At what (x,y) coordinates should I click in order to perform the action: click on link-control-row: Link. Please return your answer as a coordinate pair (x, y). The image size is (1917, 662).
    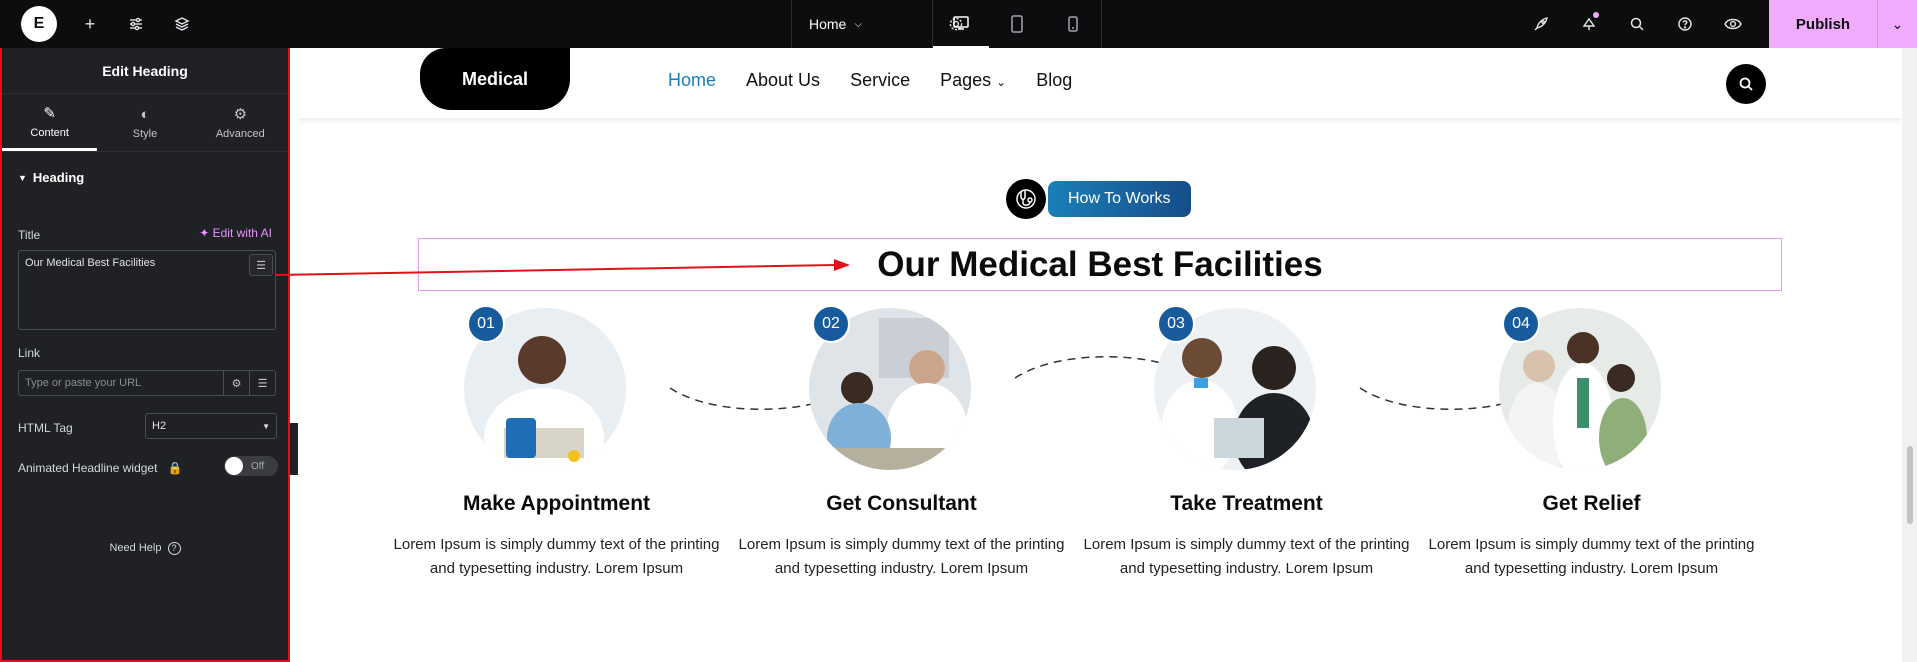
    Looking at the image, I should click on (145, 353).